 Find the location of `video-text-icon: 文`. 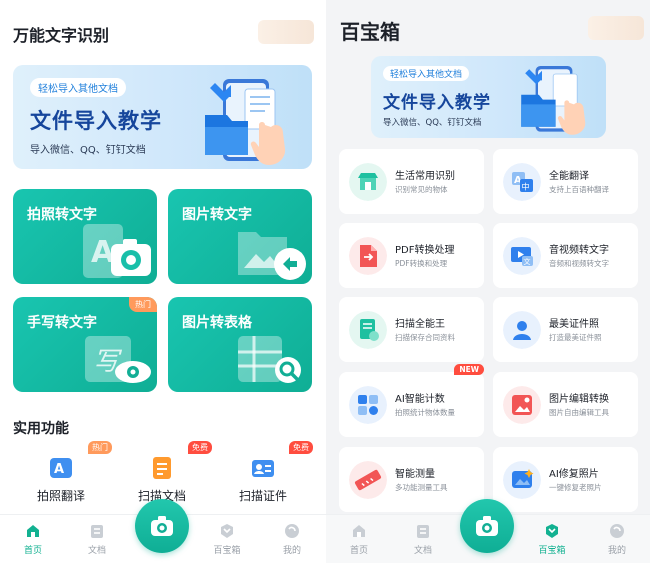

video-text-icon: 文 is located at coordinates (522, 256).